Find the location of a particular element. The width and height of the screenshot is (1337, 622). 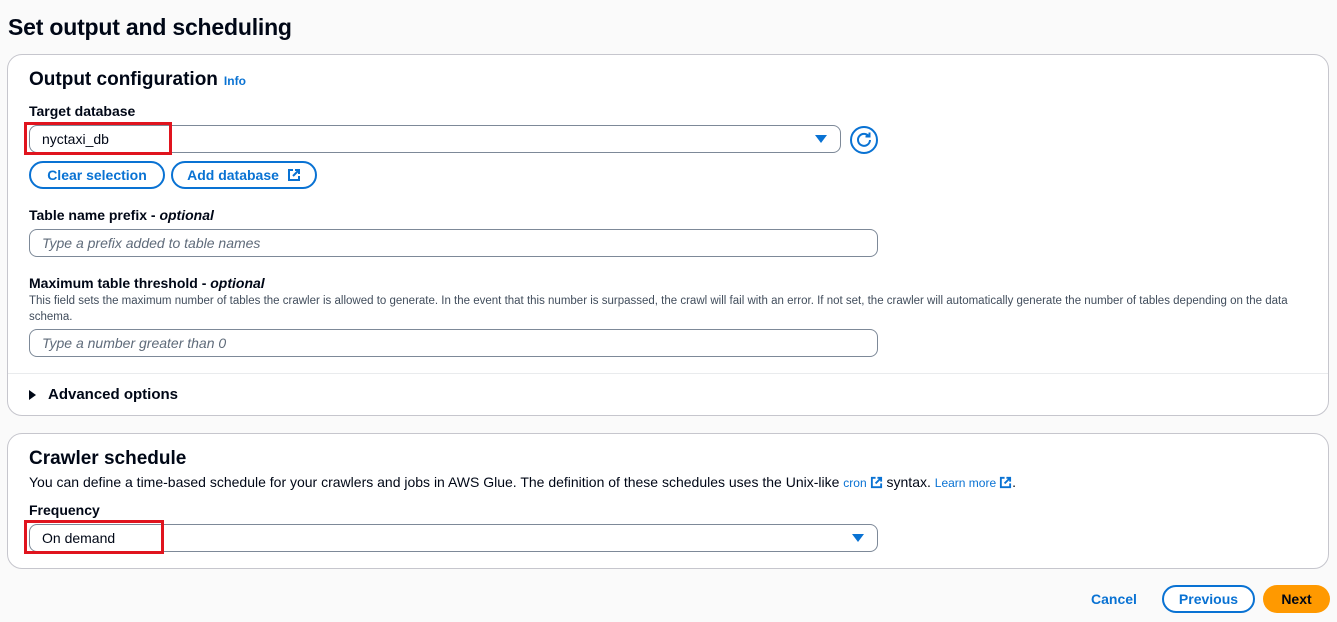

crawler-schedule-heading: Crawler schedule is located at coordinates (108, 458).